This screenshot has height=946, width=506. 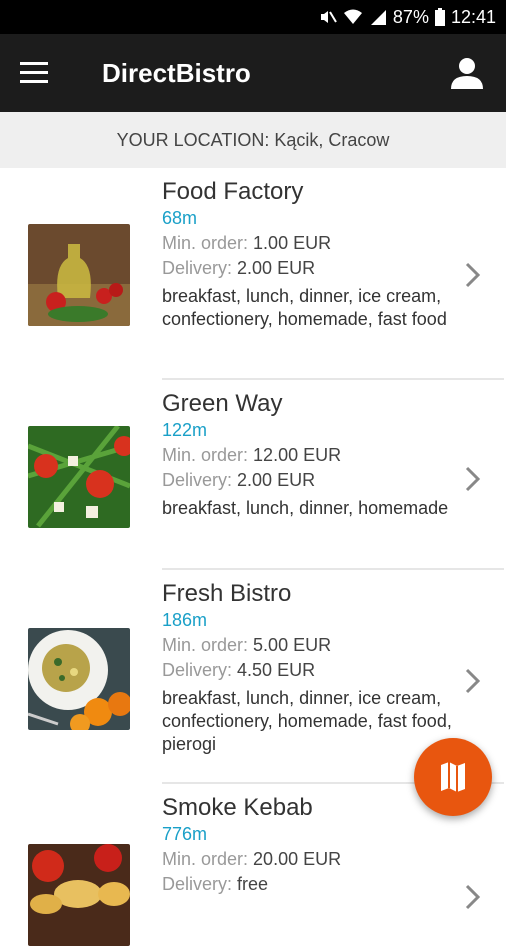 I want to click on restaurant-distance: 122m, so click(x=185, y=430).